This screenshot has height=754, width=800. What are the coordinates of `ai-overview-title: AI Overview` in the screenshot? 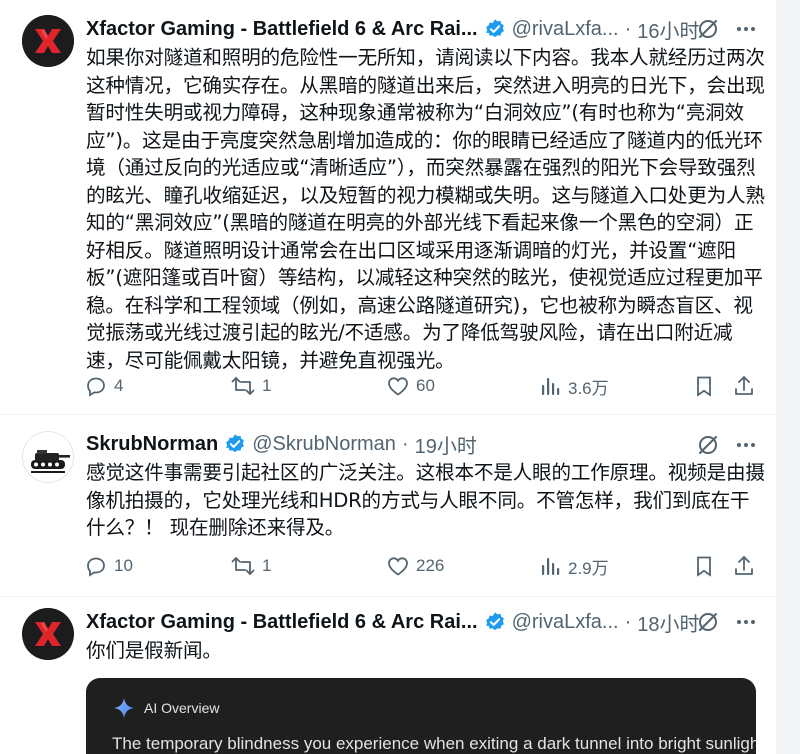 It's located at (182, 708).